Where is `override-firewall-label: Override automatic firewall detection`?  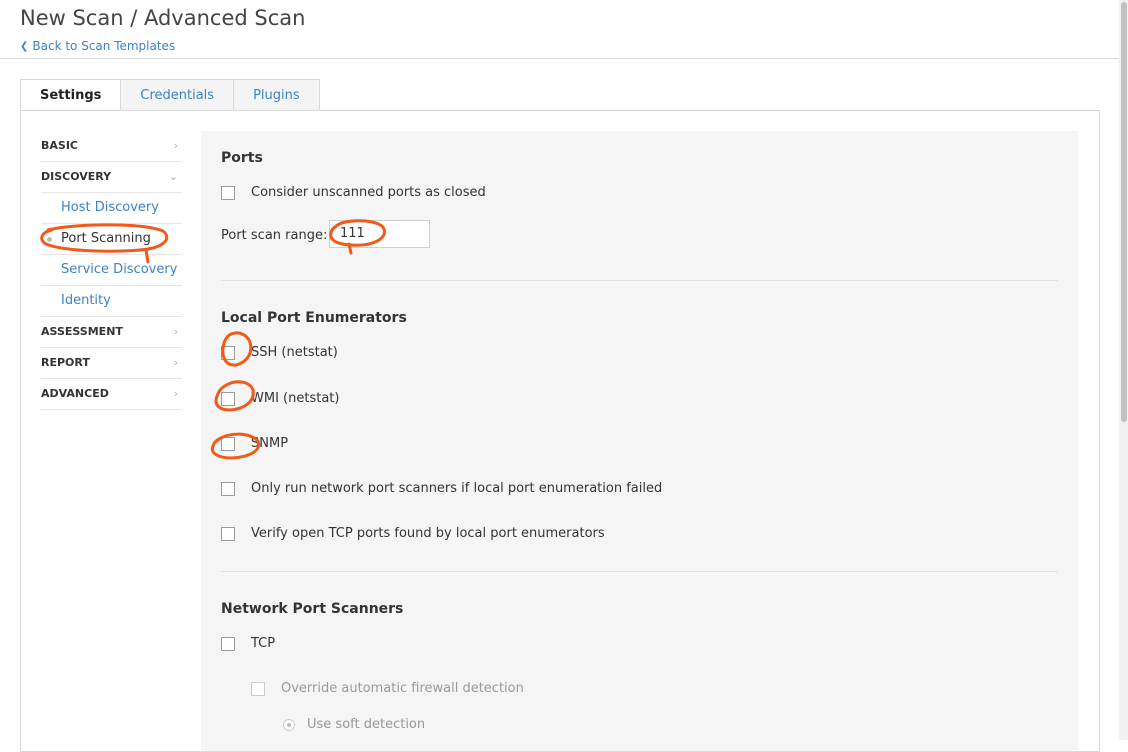 override-firewall-label: Override automatic firewall detection is located at coordinates (402, 688).